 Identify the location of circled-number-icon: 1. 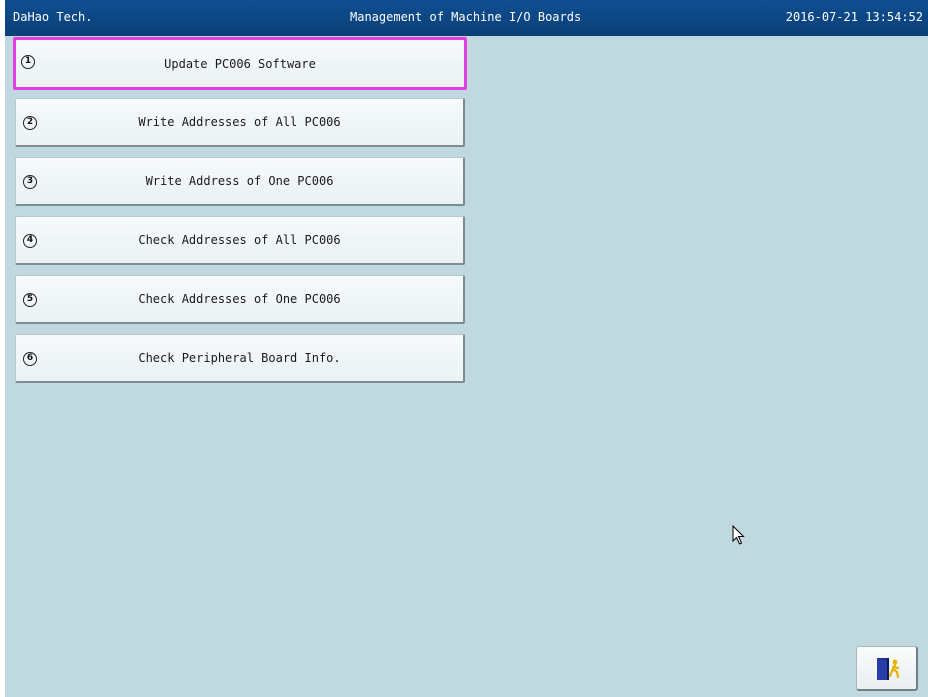
(28, 62).